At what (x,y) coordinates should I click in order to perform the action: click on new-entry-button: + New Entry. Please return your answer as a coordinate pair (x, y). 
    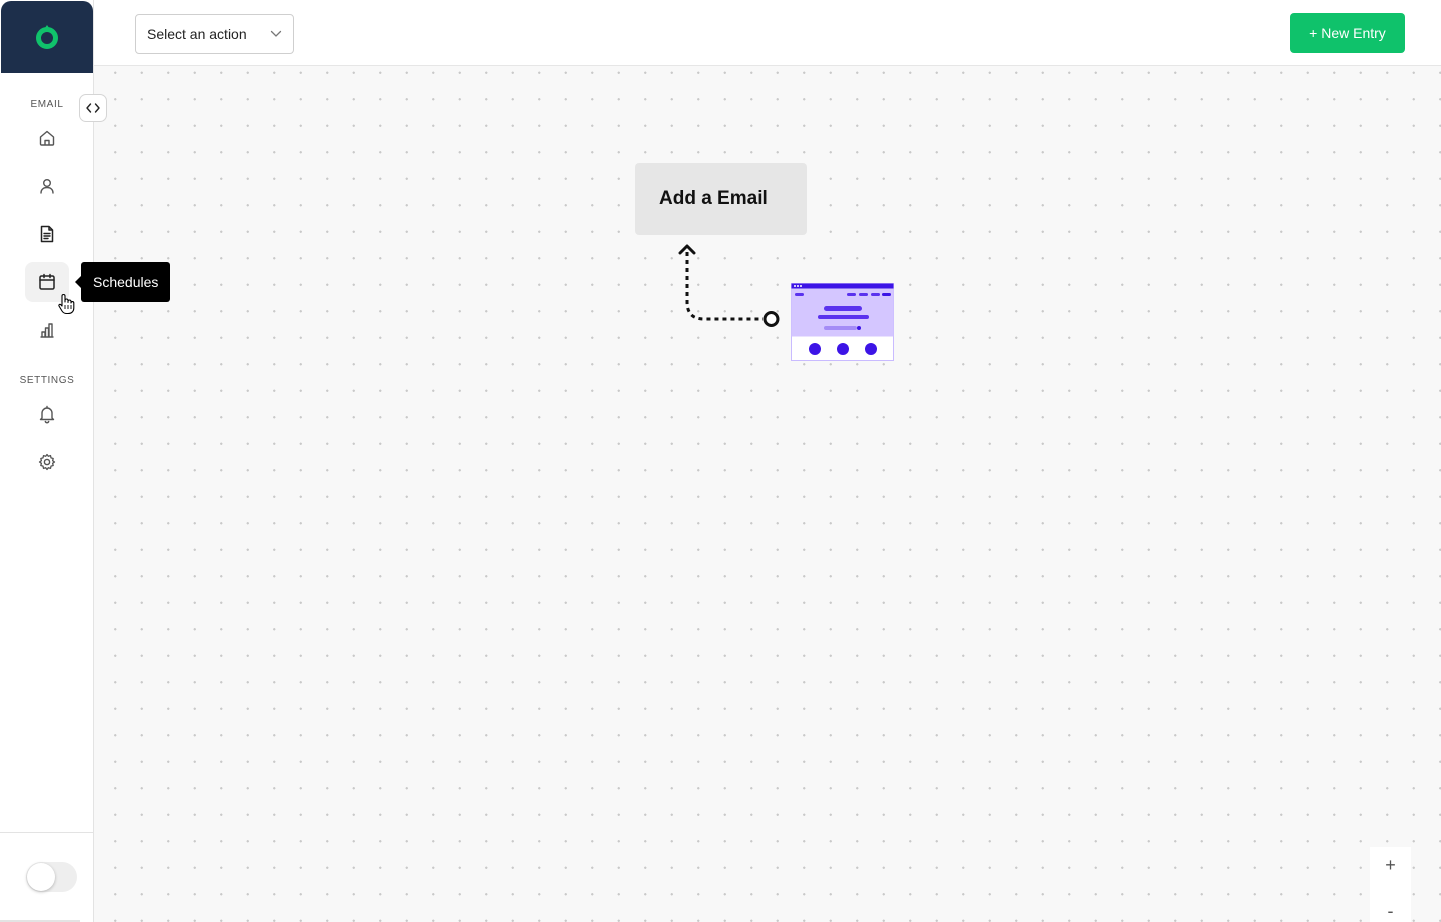
    Looking at the image, I should click on (1347, 33).